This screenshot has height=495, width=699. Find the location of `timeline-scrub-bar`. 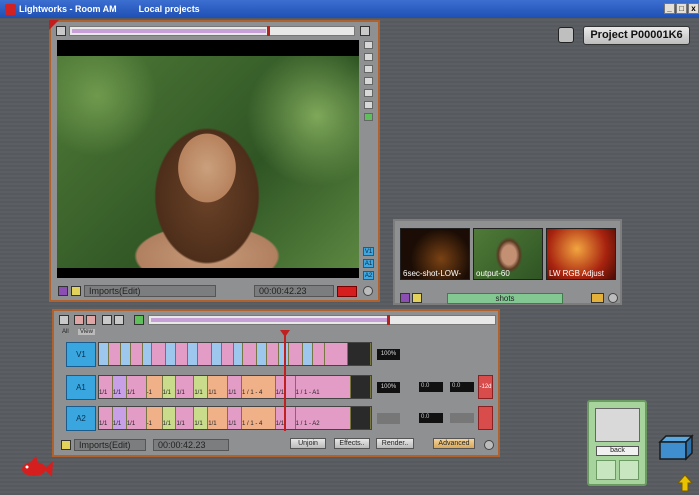

timeline-scrub-bar is located at coordinates (322, 320).